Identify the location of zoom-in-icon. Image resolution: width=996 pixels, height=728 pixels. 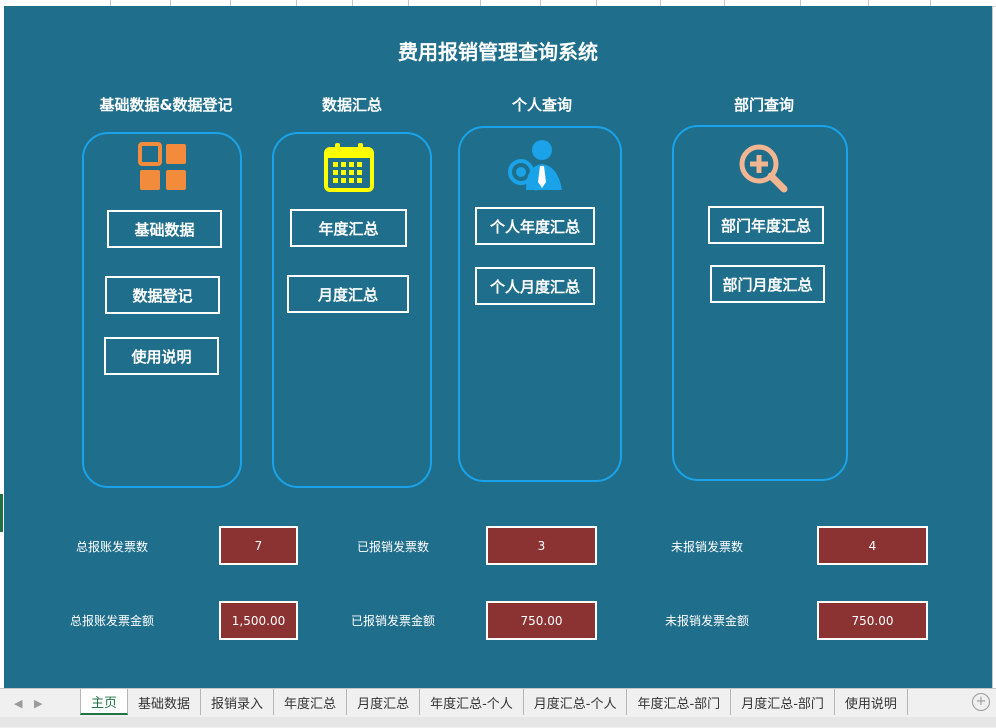
(763, 170).